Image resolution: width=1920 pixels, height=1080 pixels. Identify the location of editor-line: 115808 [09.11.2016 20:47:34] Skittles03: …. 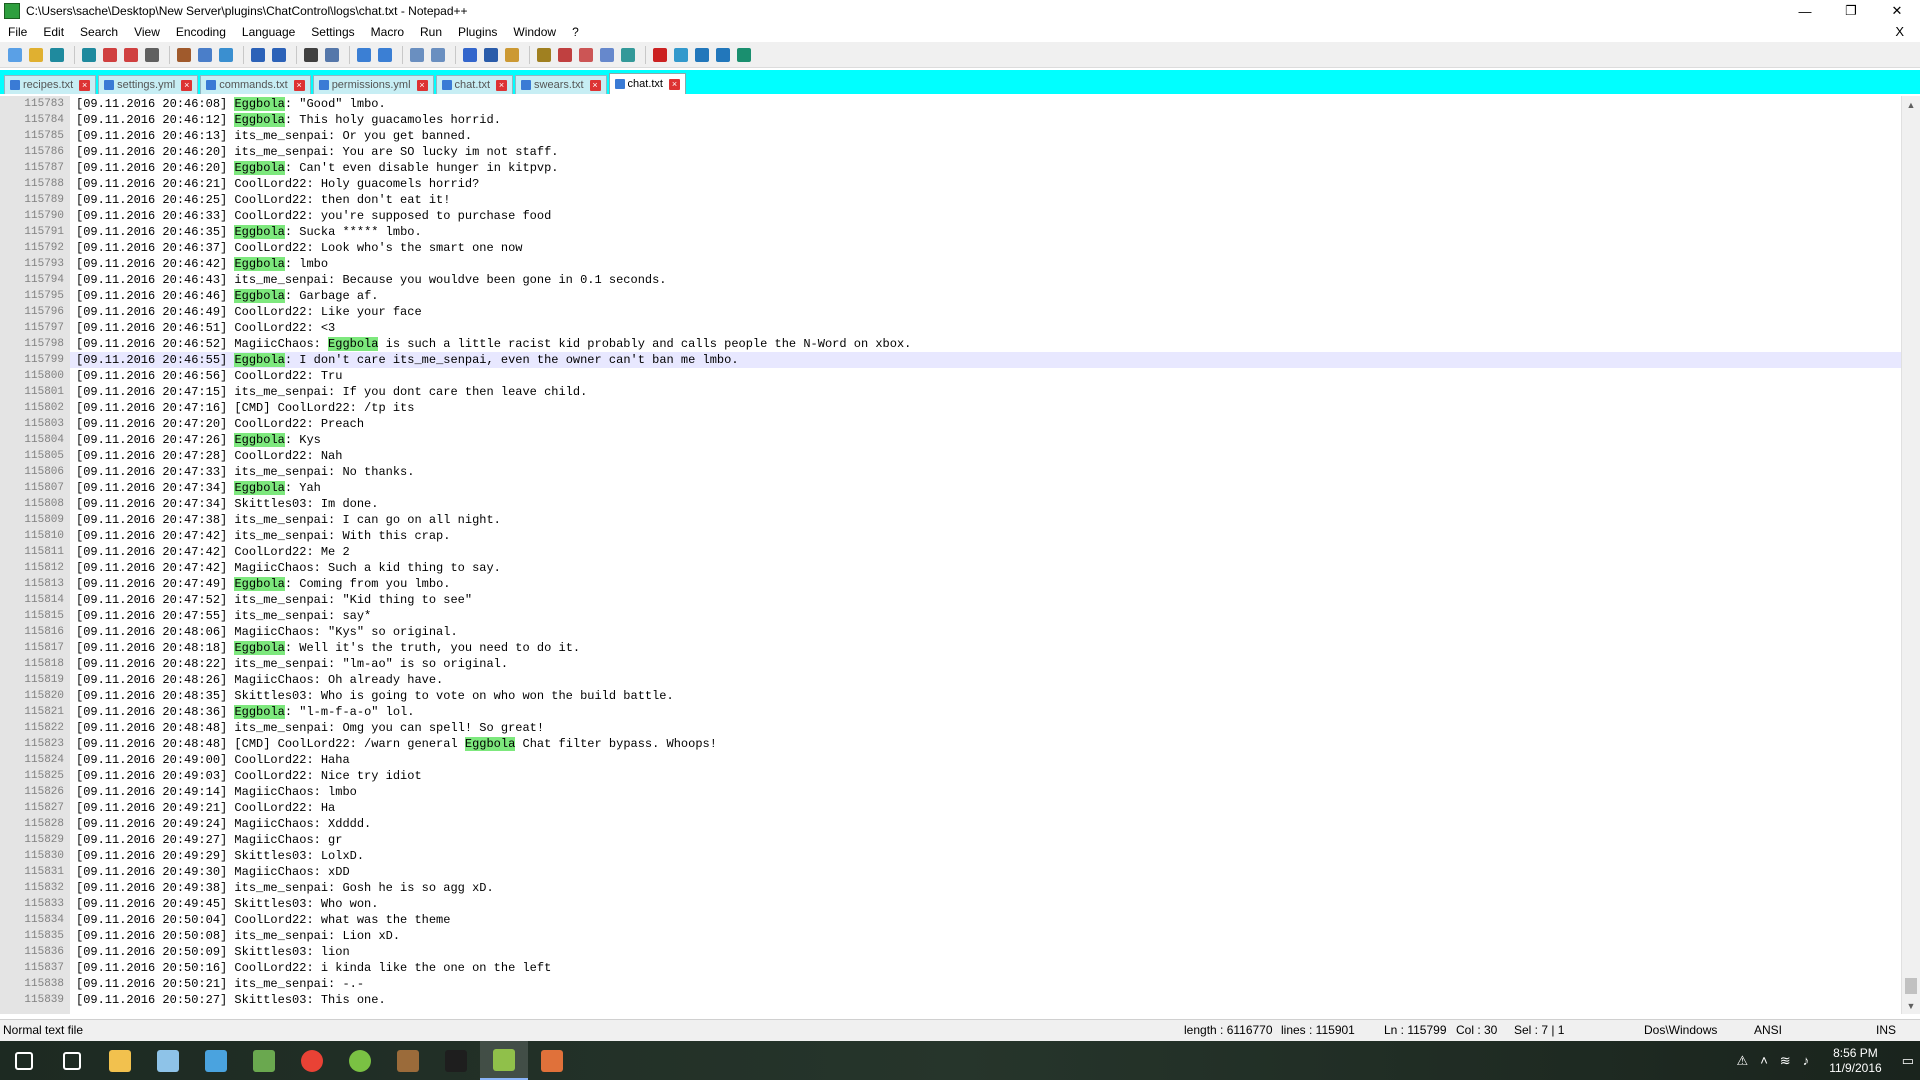
(951, 504).